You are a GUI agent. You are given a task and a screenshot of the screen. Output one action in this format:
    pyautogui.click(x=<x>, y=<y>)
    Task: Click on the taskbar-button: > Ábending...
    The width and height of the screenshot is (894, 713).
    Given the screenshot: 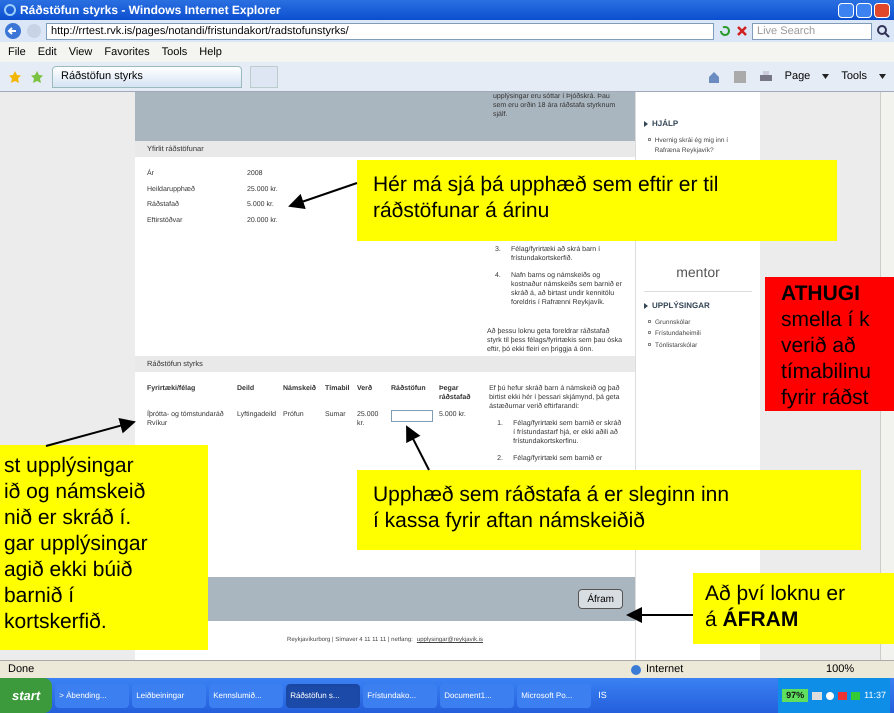 What is the action you would take?
    pyautogui.click(x=92, y=696)
    